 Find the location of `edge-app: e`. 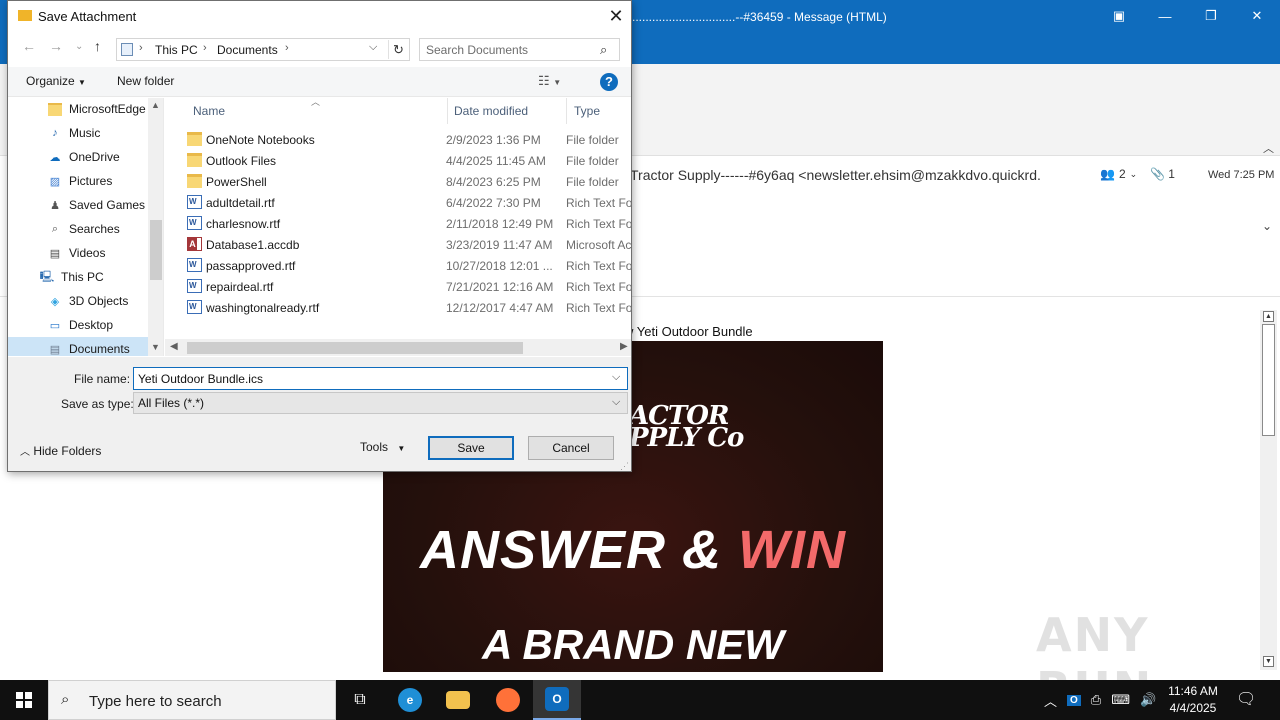

edge-app: e is located at coordinates (410, 700).